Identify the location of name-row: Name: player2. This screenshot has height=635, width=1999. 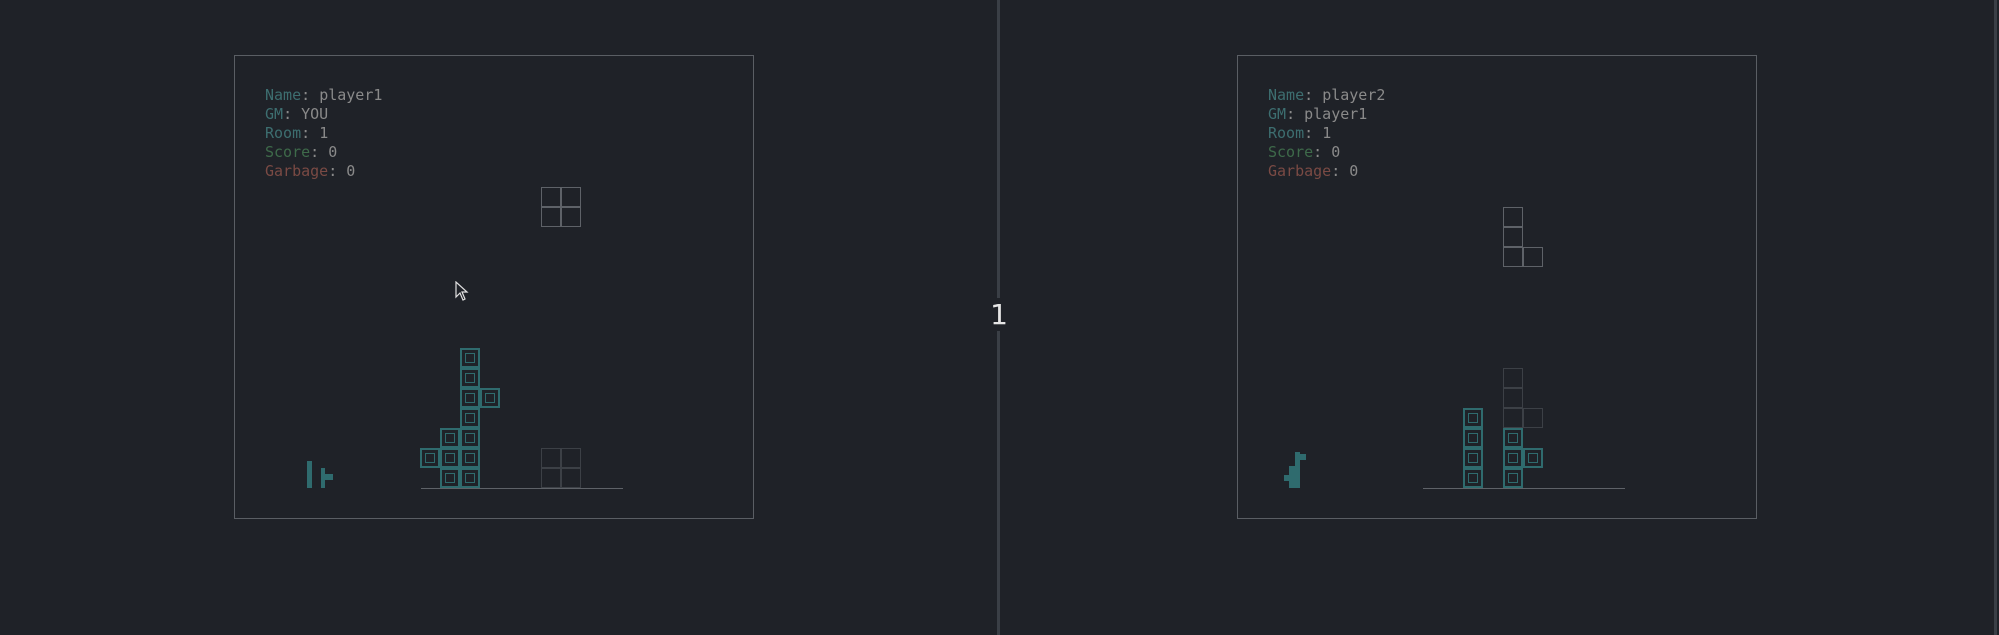
(1326, 95).